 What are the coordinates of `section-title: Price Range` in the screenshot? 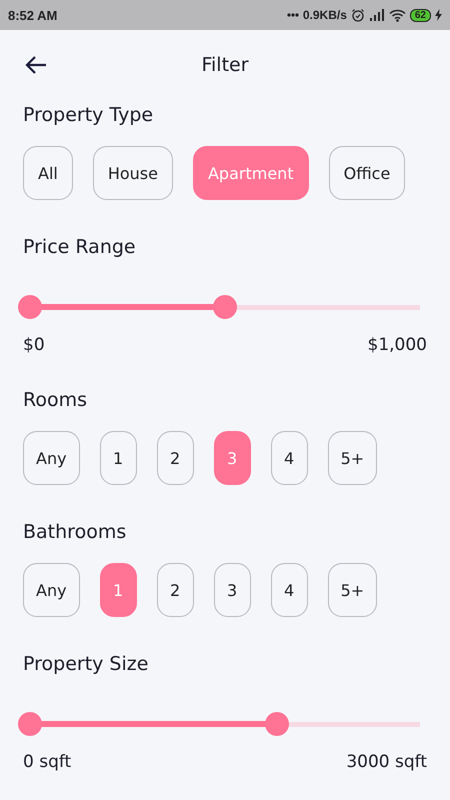 It's located at (80, 247).